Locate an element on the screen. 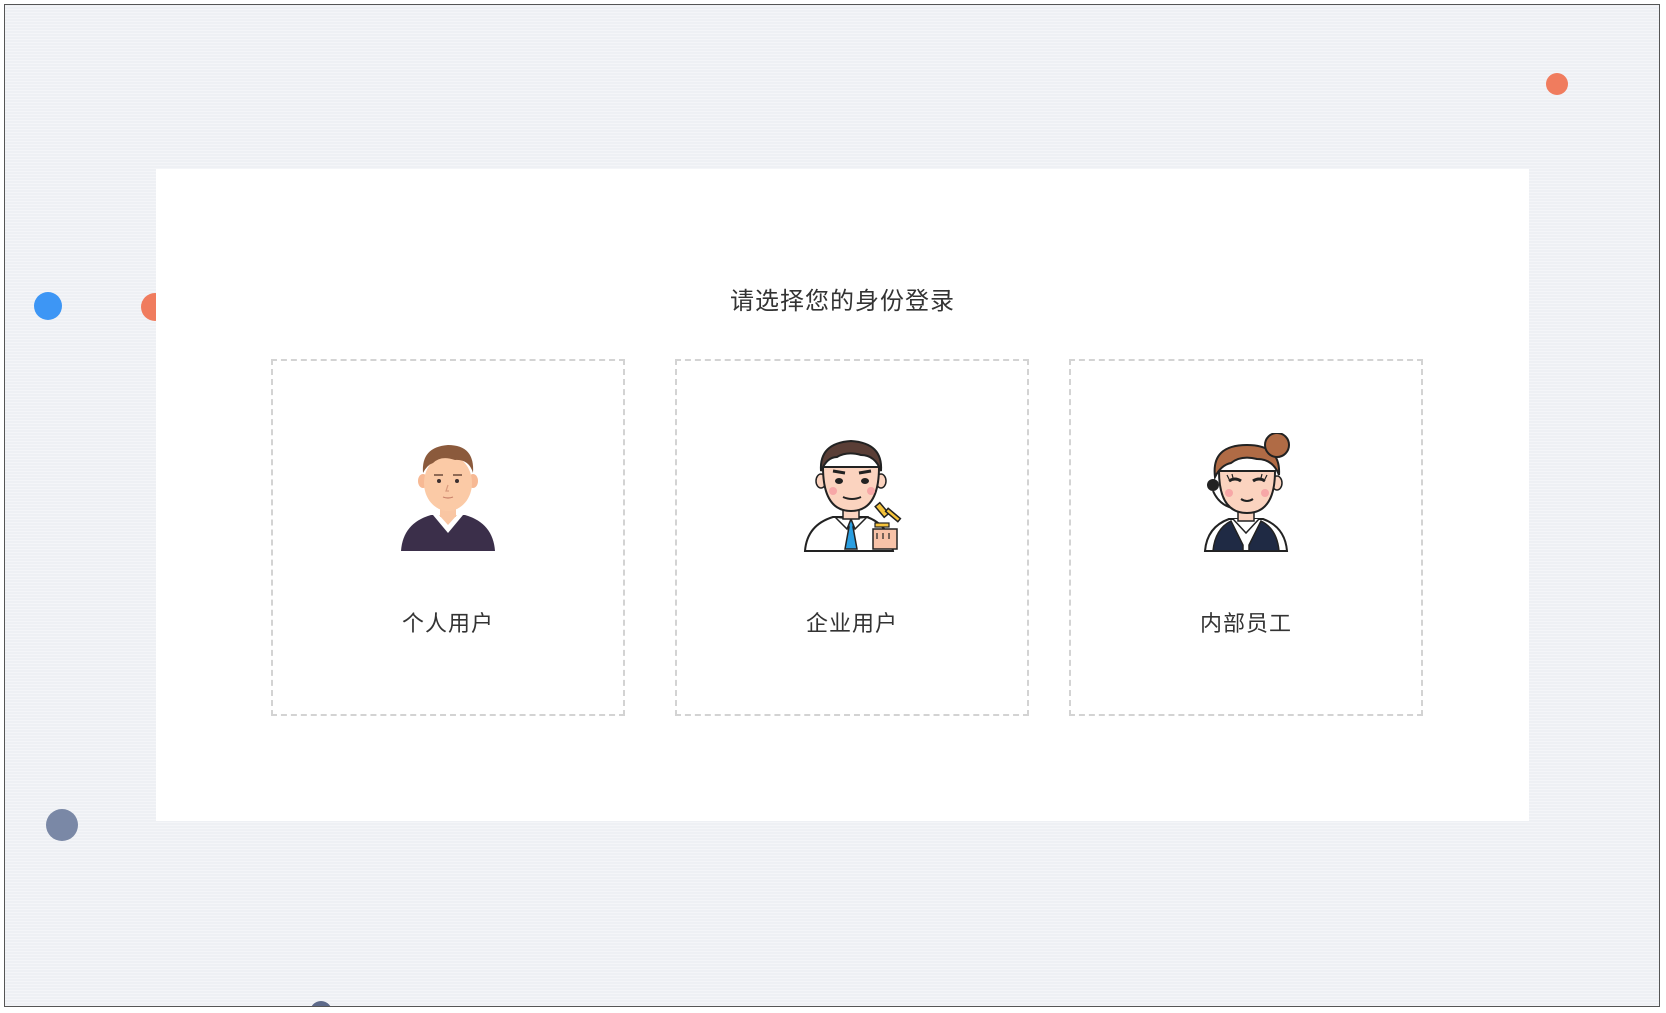 The height and width of the screenshot is (1013, 1666). option-label: 个人用户 is located at coordinates (447, 624).